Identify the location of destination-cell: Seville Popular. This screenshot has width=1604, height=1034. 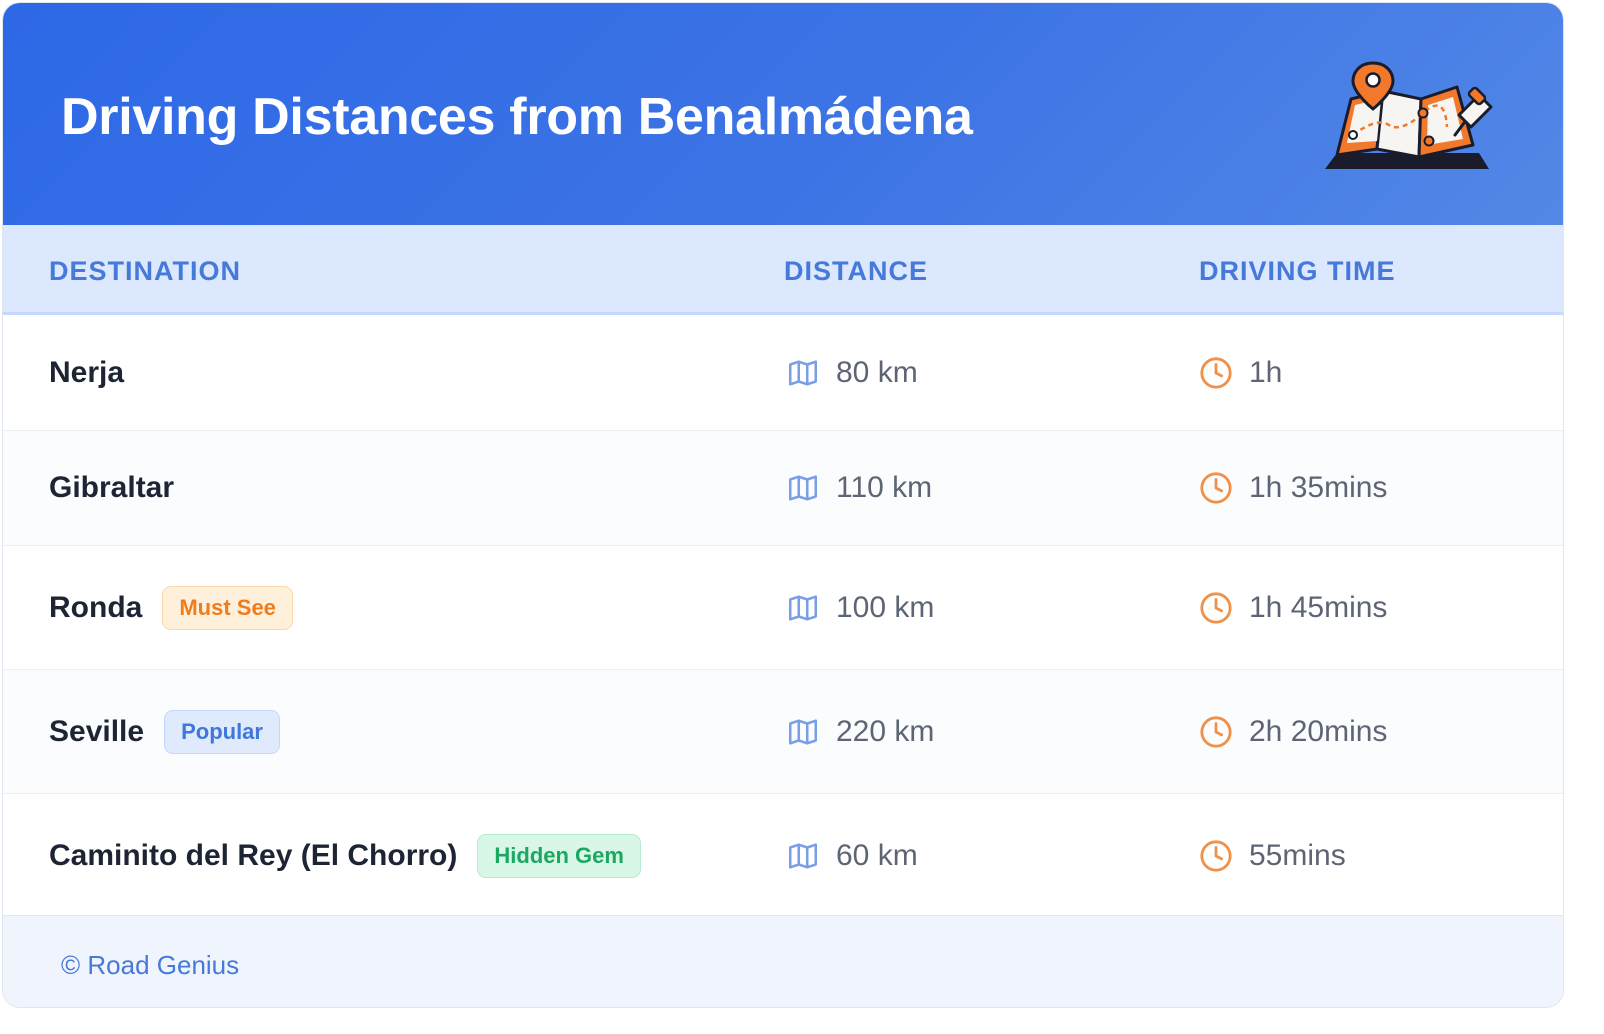
(164, 731).